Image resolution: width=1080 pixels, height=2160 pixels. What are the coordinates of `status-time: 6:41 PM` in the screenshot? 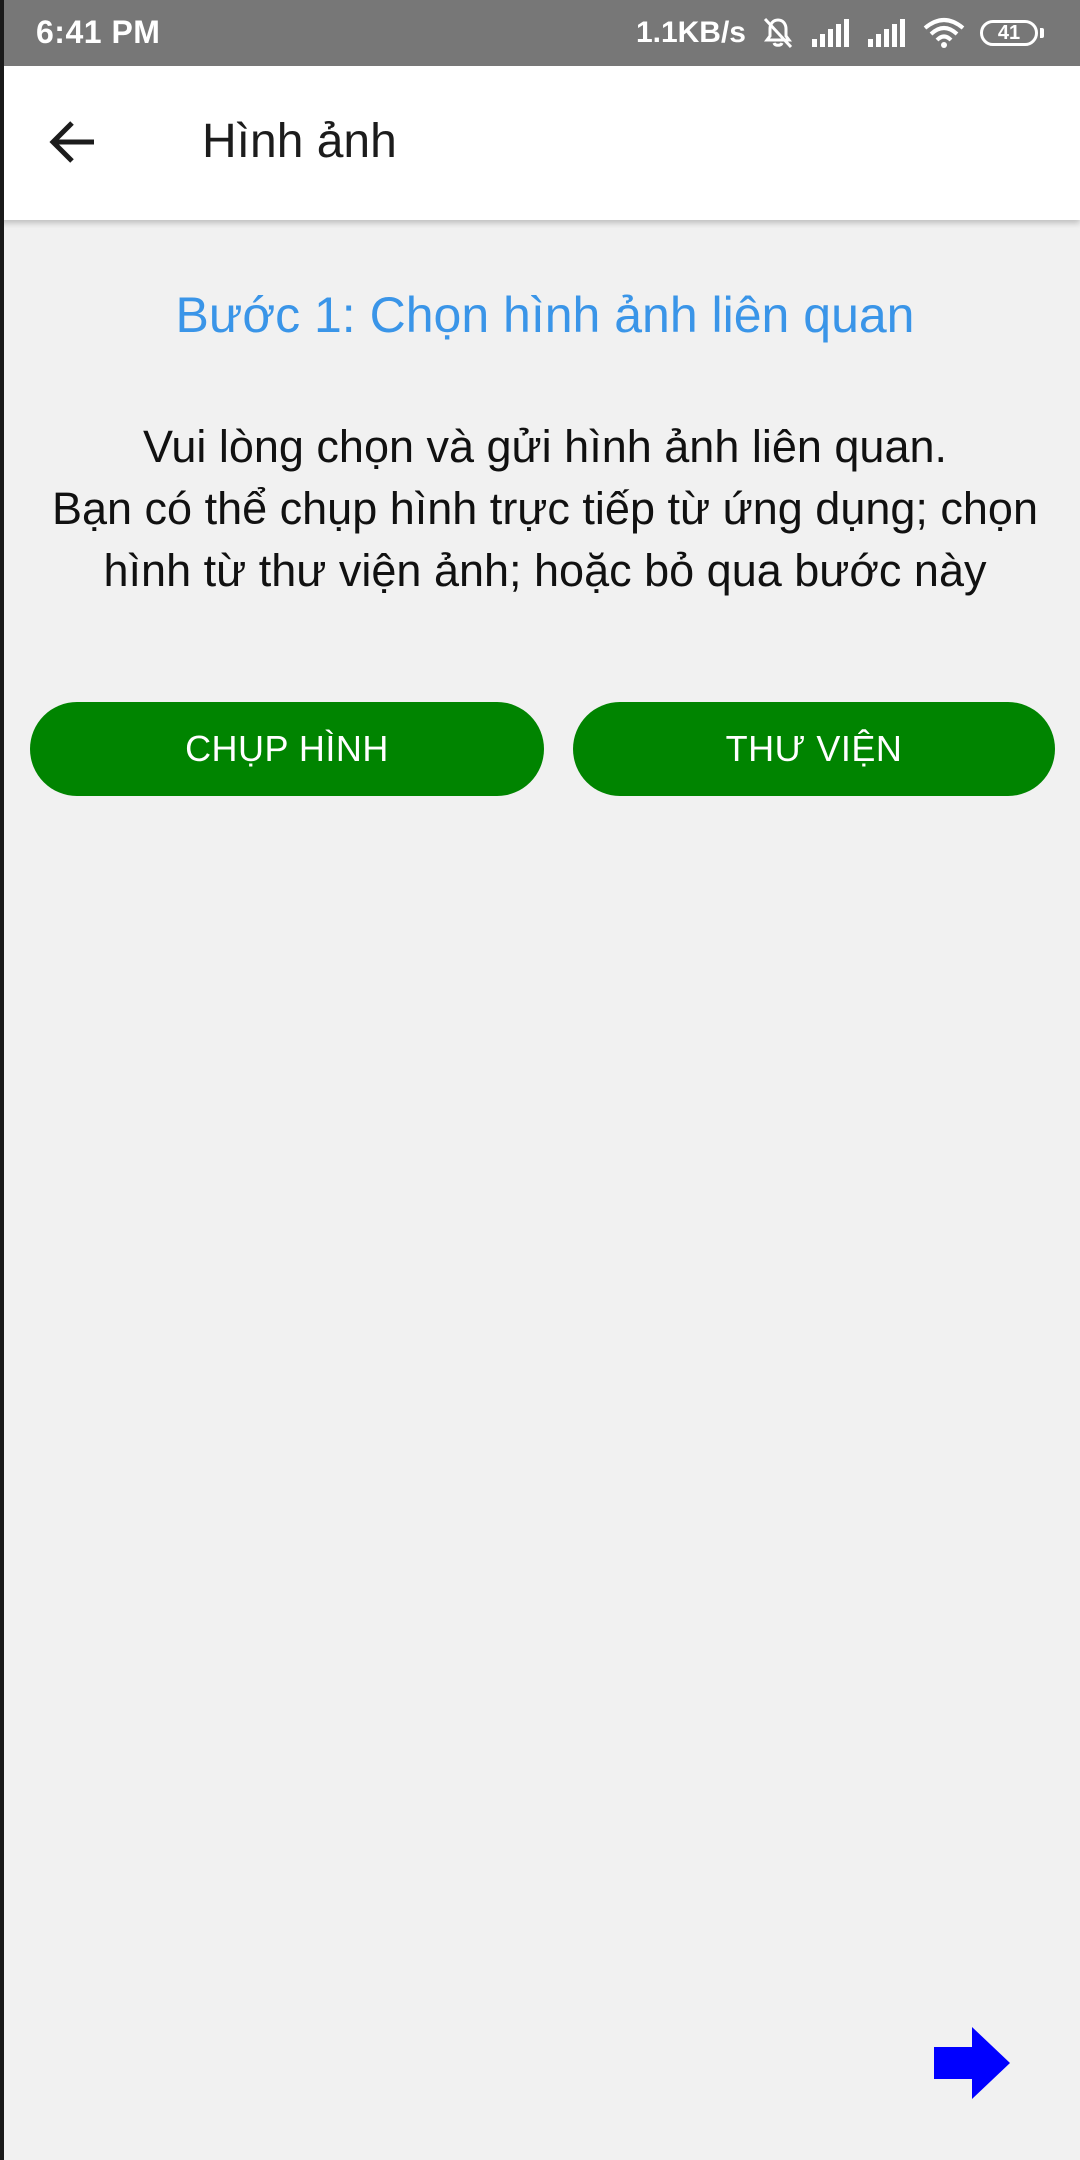 It's located at (98, 32).